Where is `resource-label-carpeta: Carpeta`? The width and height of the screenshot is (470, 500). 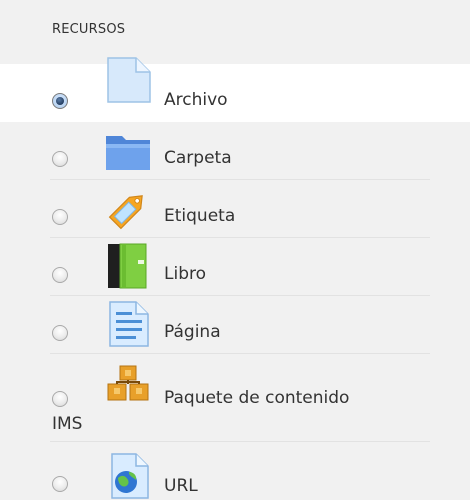
resource-label-carpeta: Carpeta is located at coordinates (198, 158).